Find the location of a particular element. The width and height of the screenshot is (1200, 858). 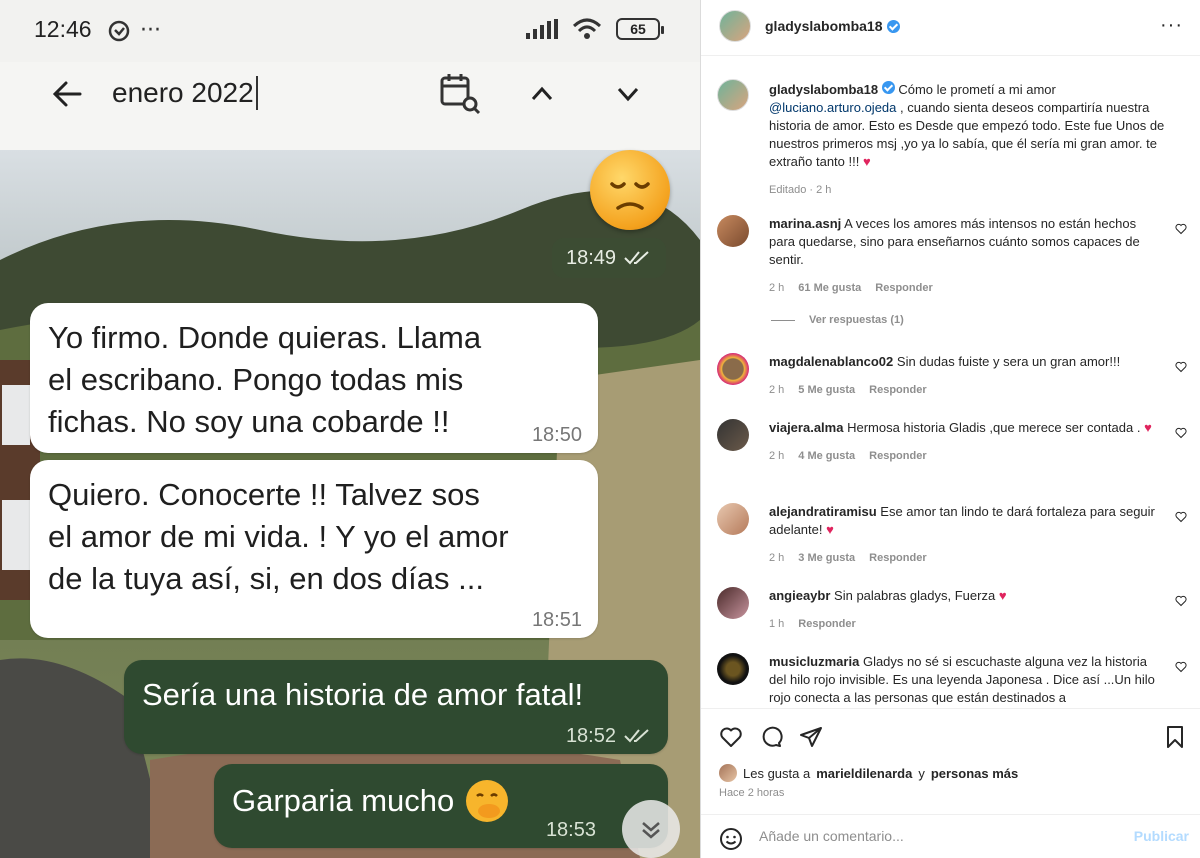

like-heart-icon is located at coordinates (731, 737).